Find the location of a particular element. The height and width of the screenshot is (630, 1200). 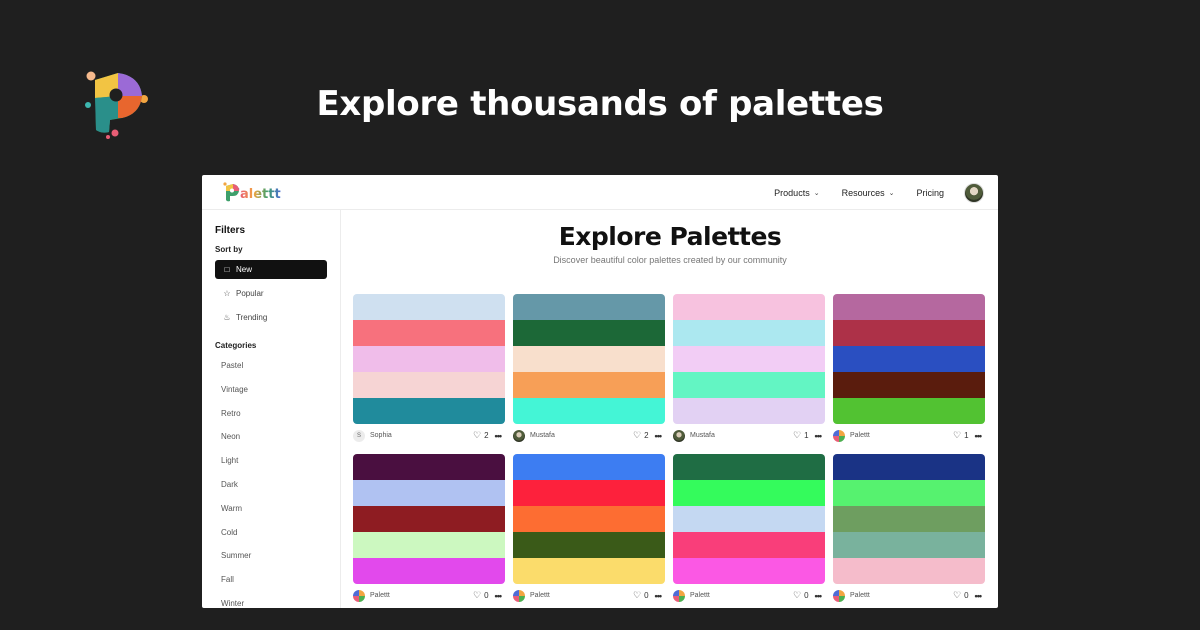

category-pastel: Pastel is located at coordinates (277, 366).